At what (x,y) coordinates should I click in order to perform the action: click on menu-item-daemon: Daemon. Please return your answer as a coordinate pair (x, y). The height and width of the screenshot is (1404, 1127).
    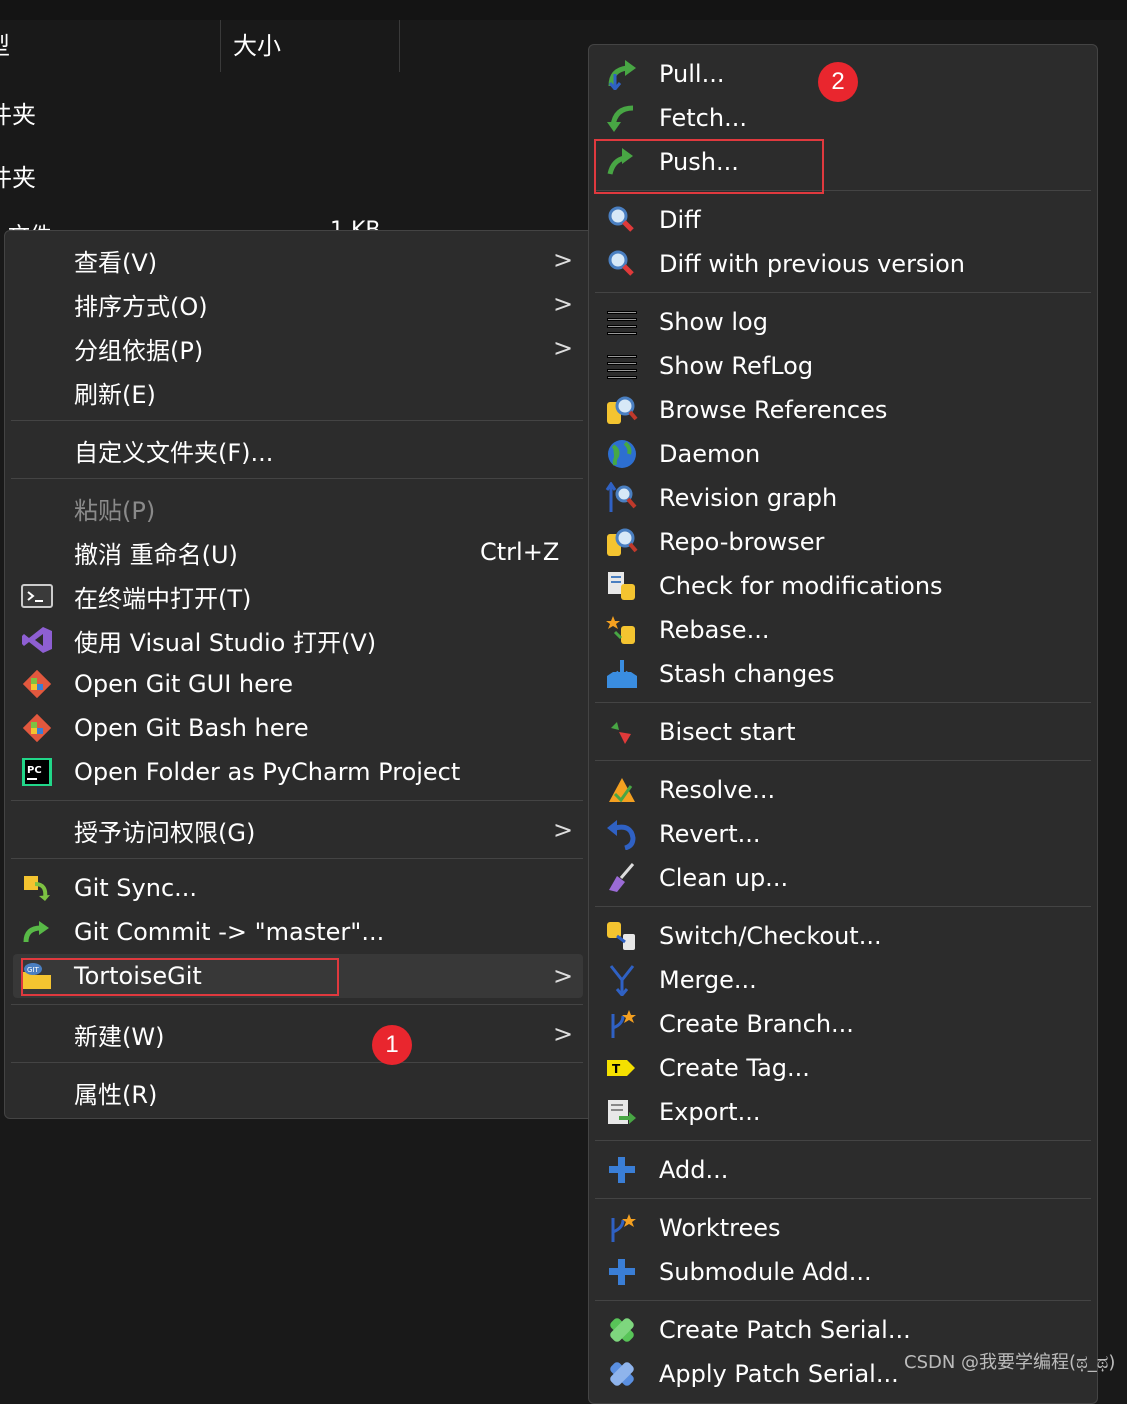
    Looking at the image, I should click on (843, 454).